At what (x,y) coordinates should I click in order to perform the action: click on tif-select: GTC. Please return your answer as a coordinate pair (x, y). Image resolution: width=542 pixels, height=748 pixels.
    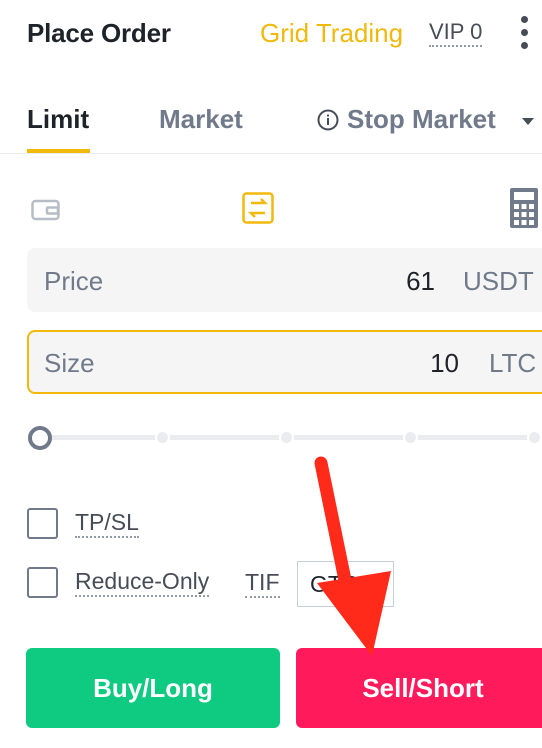
    Looking at the image, I should click on (345, 584).